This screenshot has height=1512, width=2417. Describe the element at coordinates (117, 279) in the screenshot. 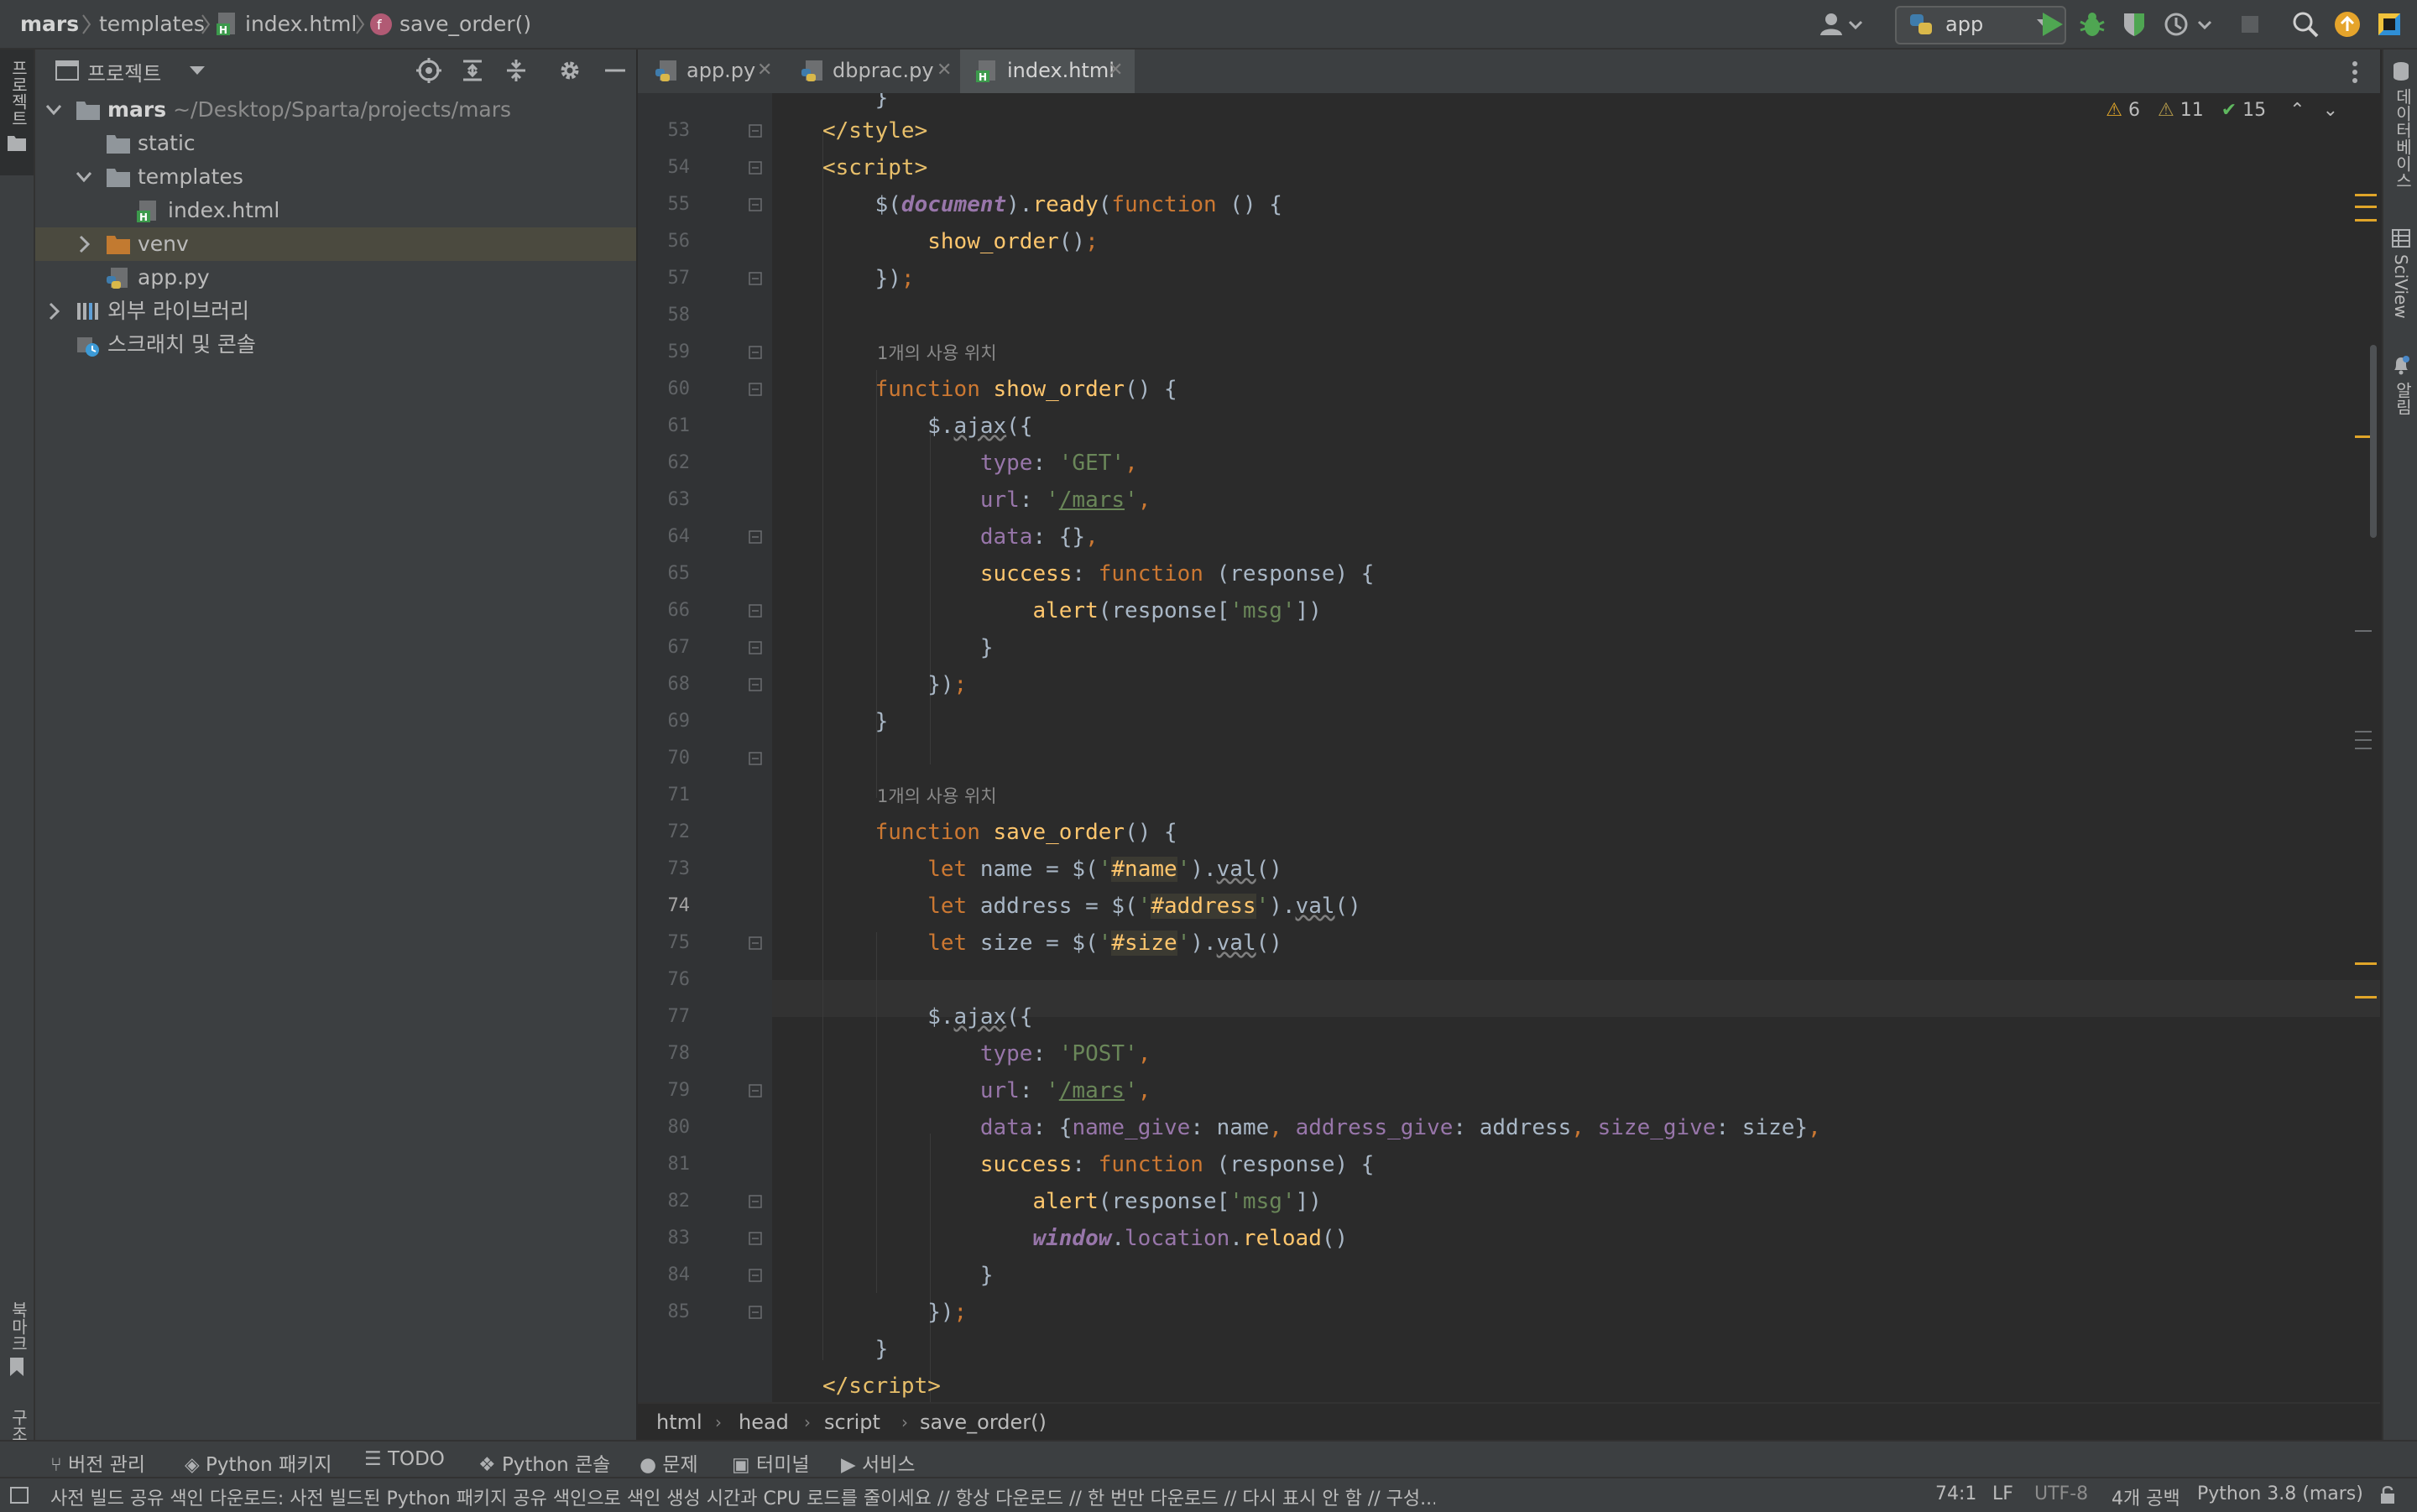

I see `python-file-icon` at that location.